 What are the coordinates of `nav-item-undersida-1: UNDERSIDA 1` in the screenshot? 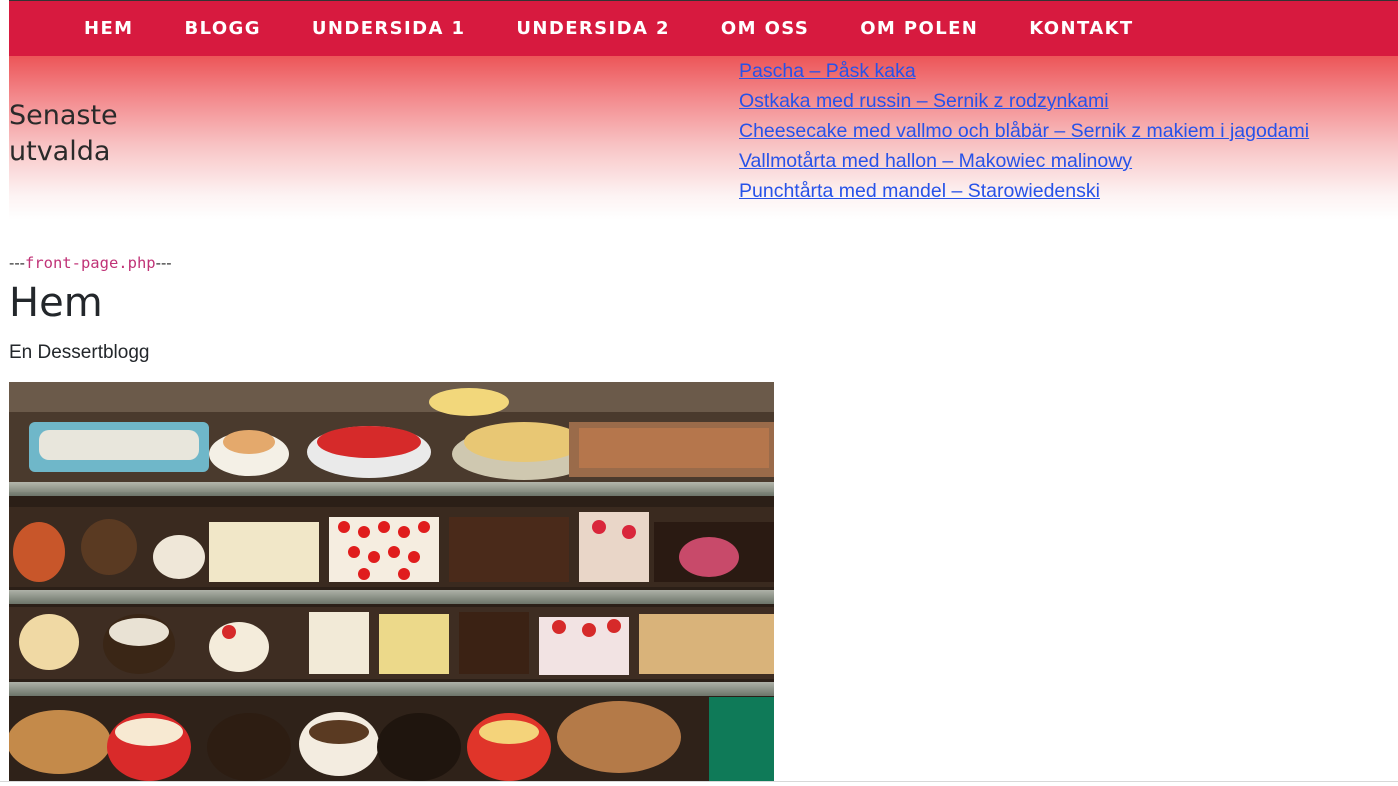 It's located at (389, 28).